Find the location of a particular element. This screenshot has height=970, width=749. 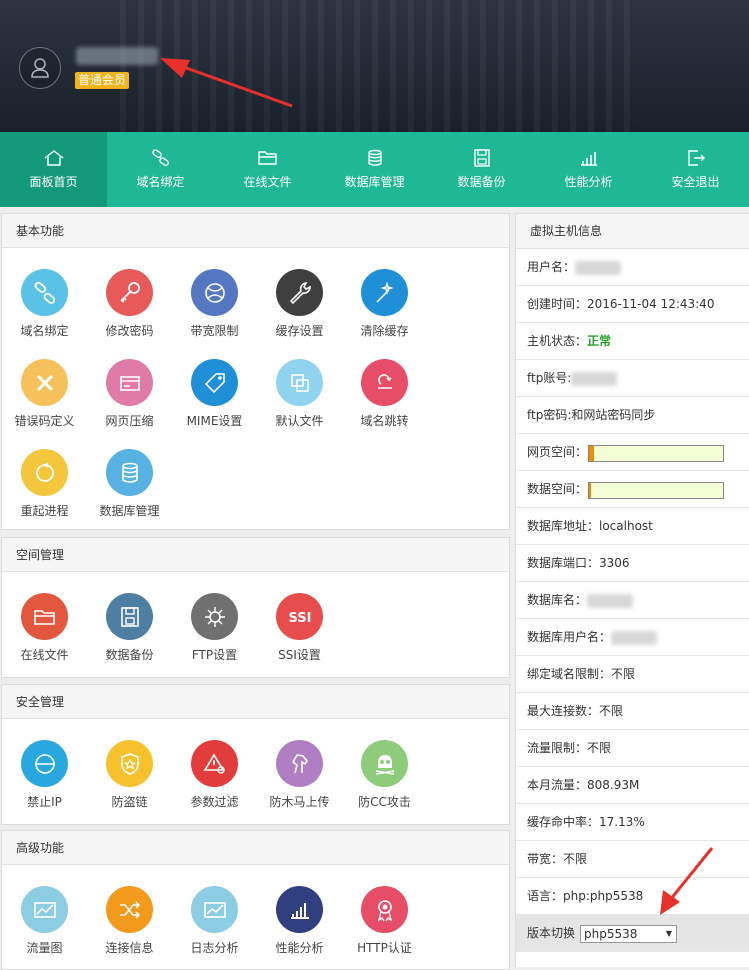

row-ftp-password: ftp密码:和网站密码同步 is located at coordinates (632, 415).